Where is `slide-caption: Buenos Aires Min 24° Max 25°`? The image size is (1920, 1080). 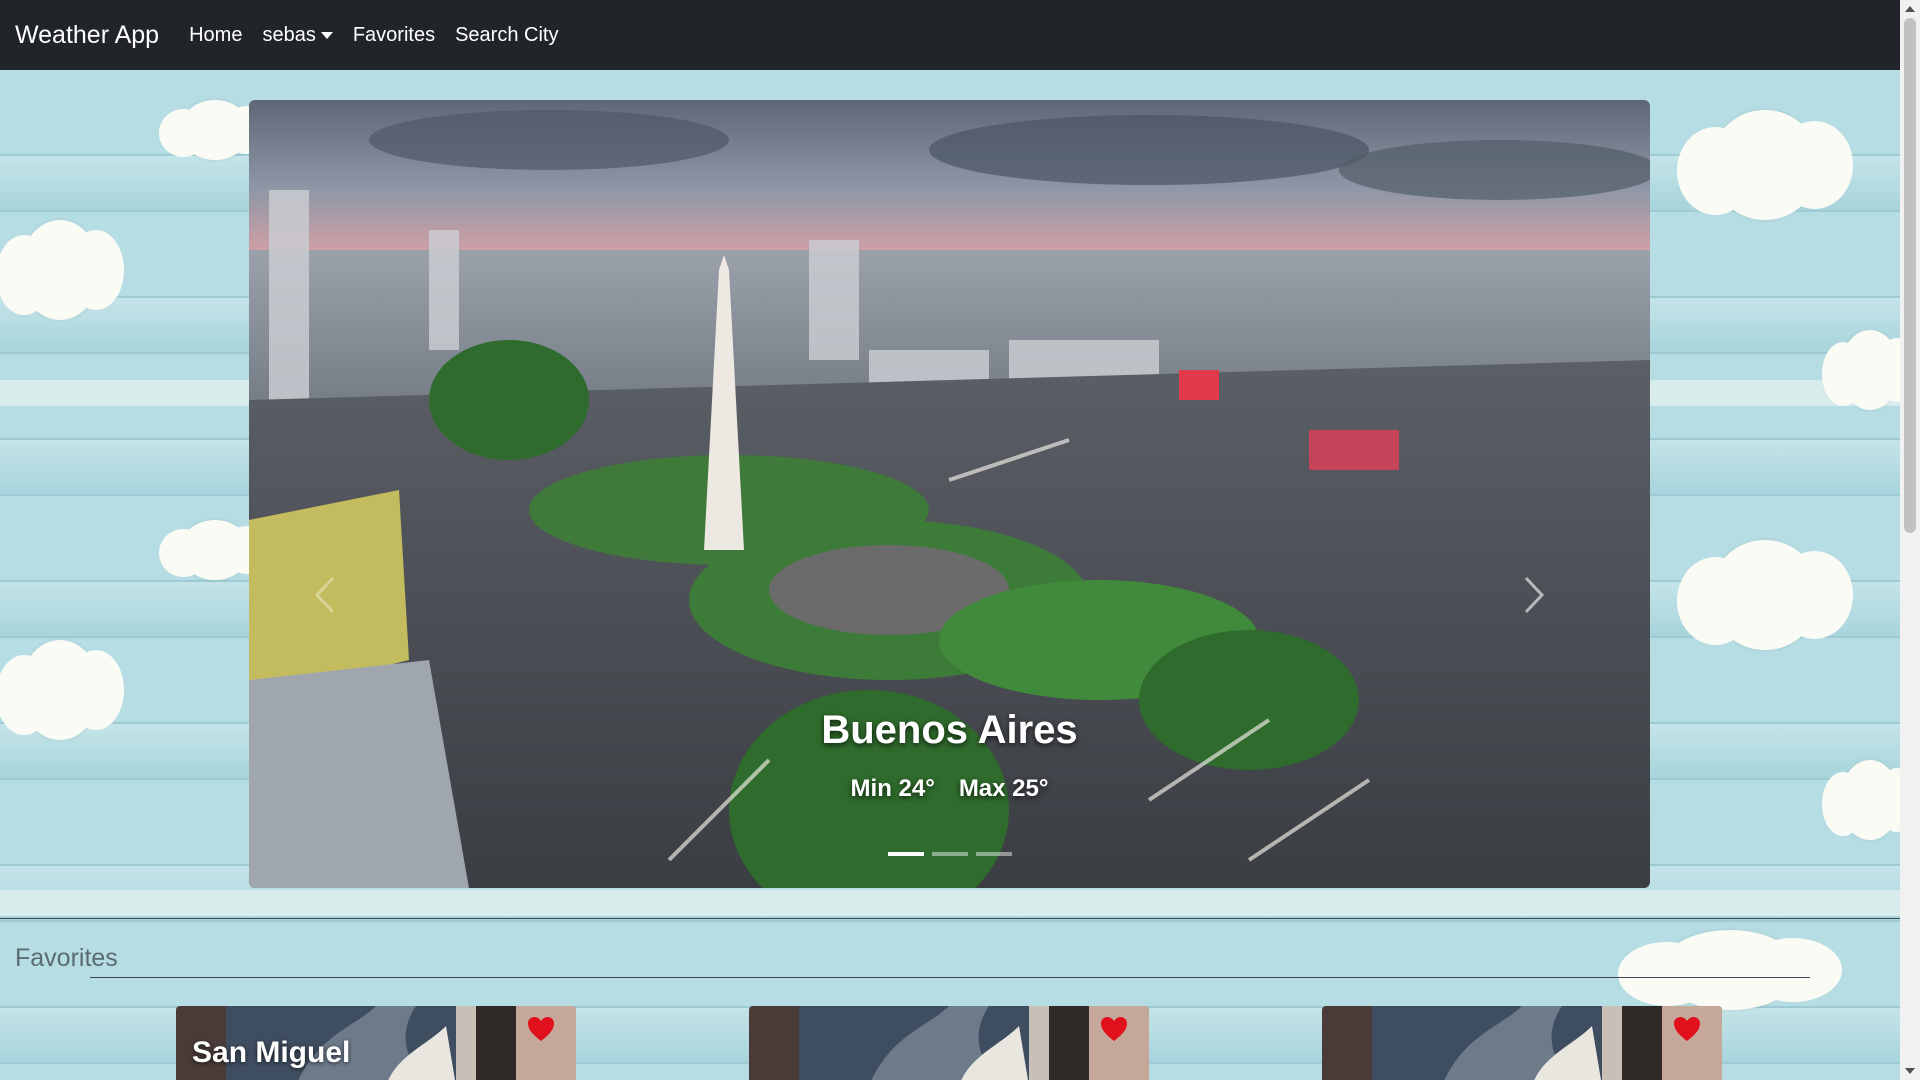 slide-caption: Buenos Aires Min 24° Max 25° is located at coordinates (949, 755).